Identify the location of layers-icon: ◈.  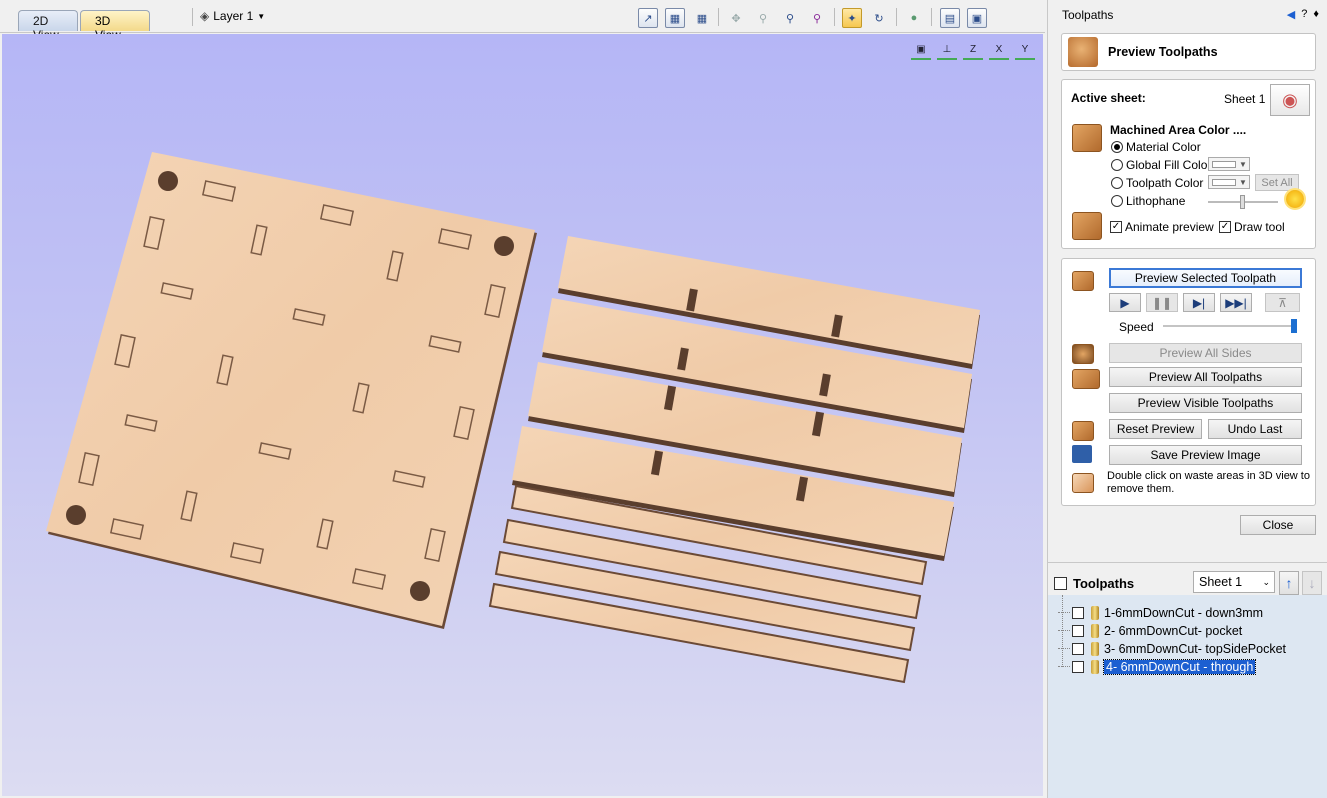
(205, 16).